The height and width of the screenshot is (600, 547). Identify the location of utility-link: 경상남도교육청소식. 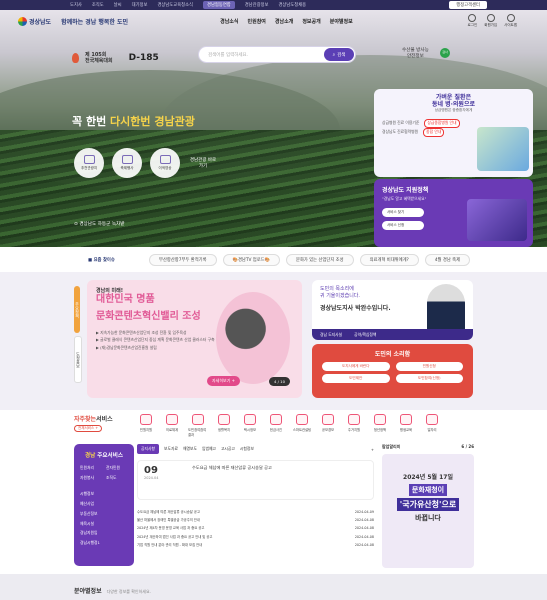
(175, 5).